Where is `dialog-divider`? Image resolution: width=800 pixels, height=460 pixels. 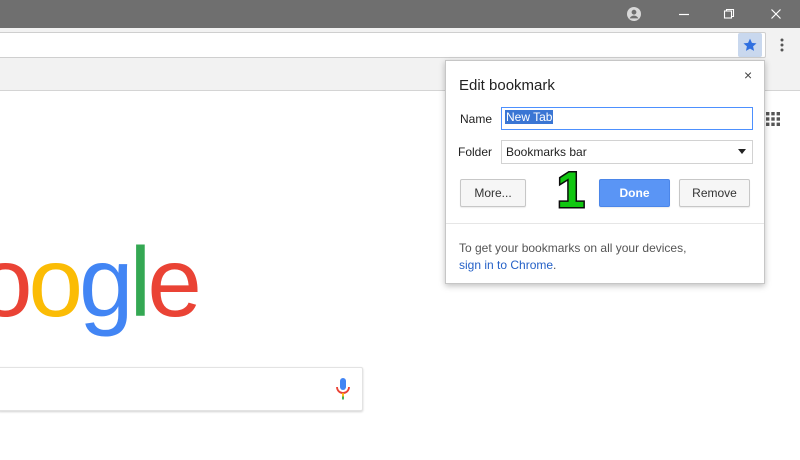
dialog-divider is located at coordinates (605, 223).